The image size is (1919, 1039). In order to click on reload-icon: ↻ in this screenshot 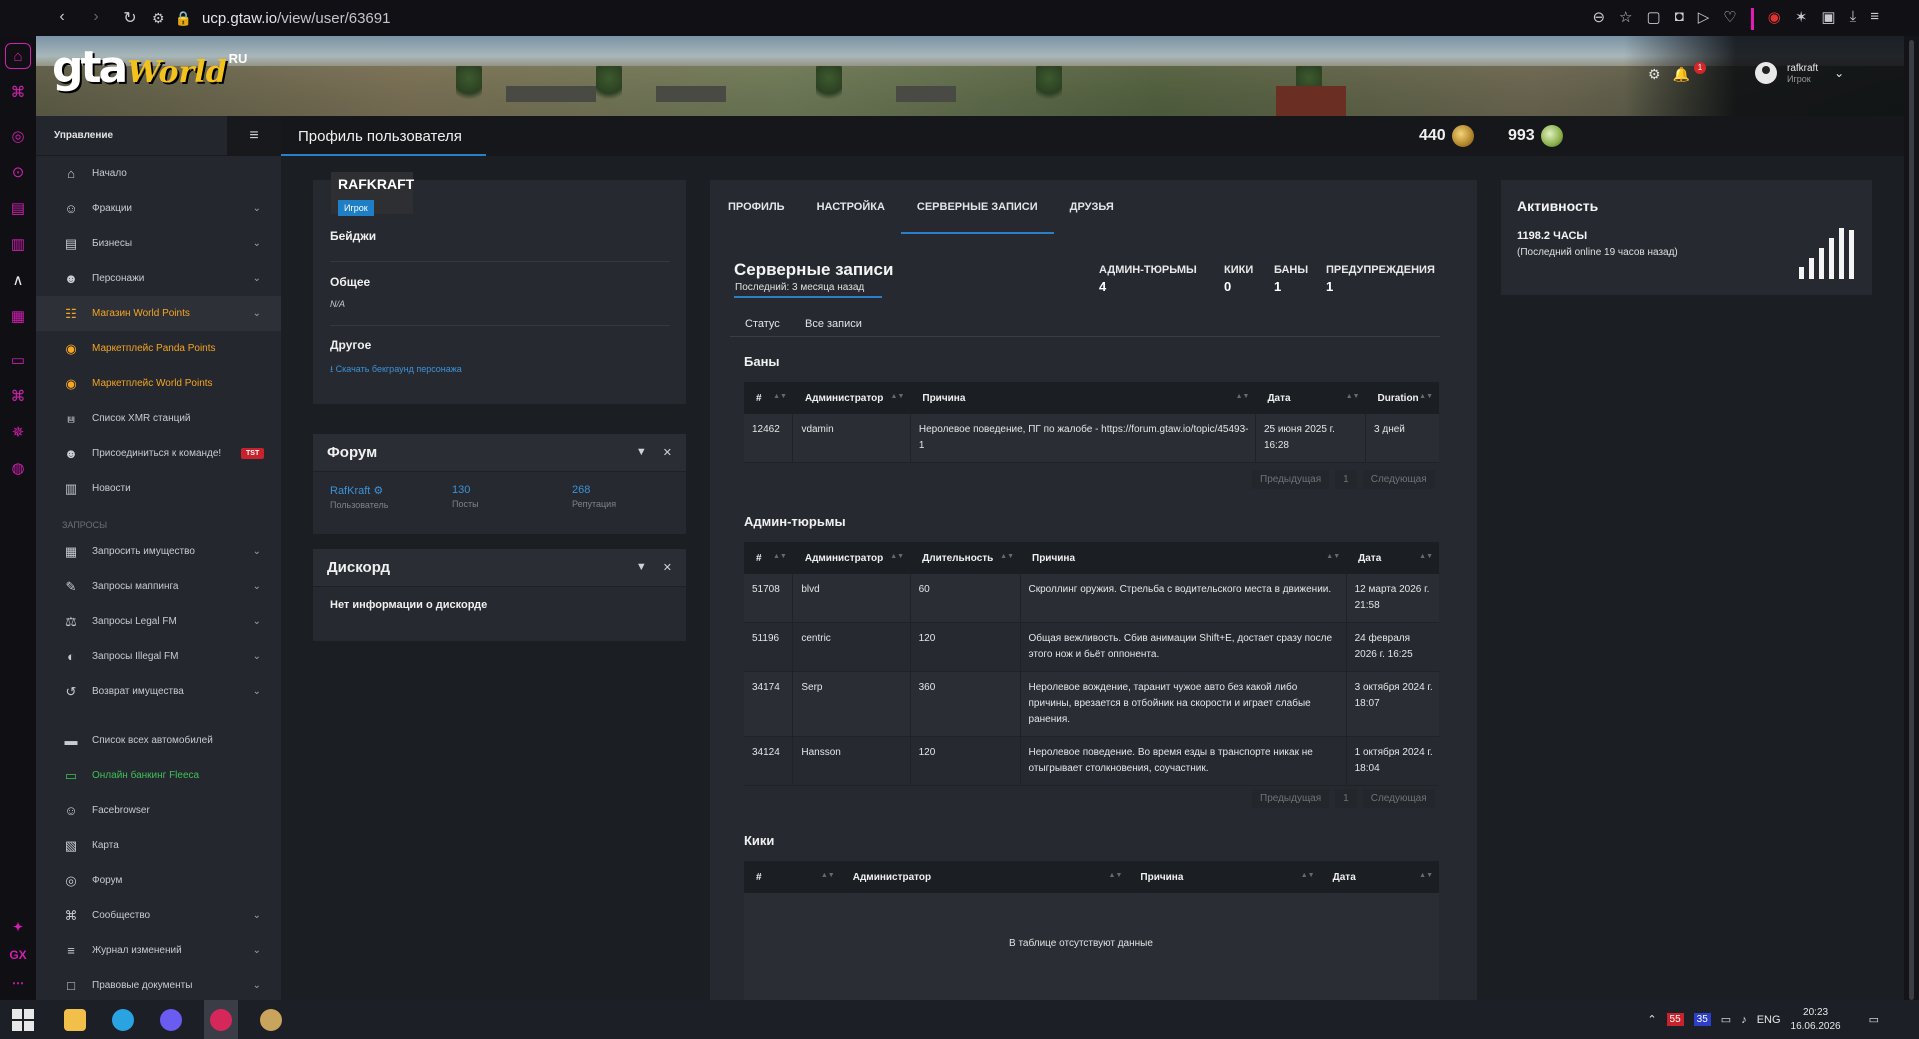, I will do `click(130, 18)`.